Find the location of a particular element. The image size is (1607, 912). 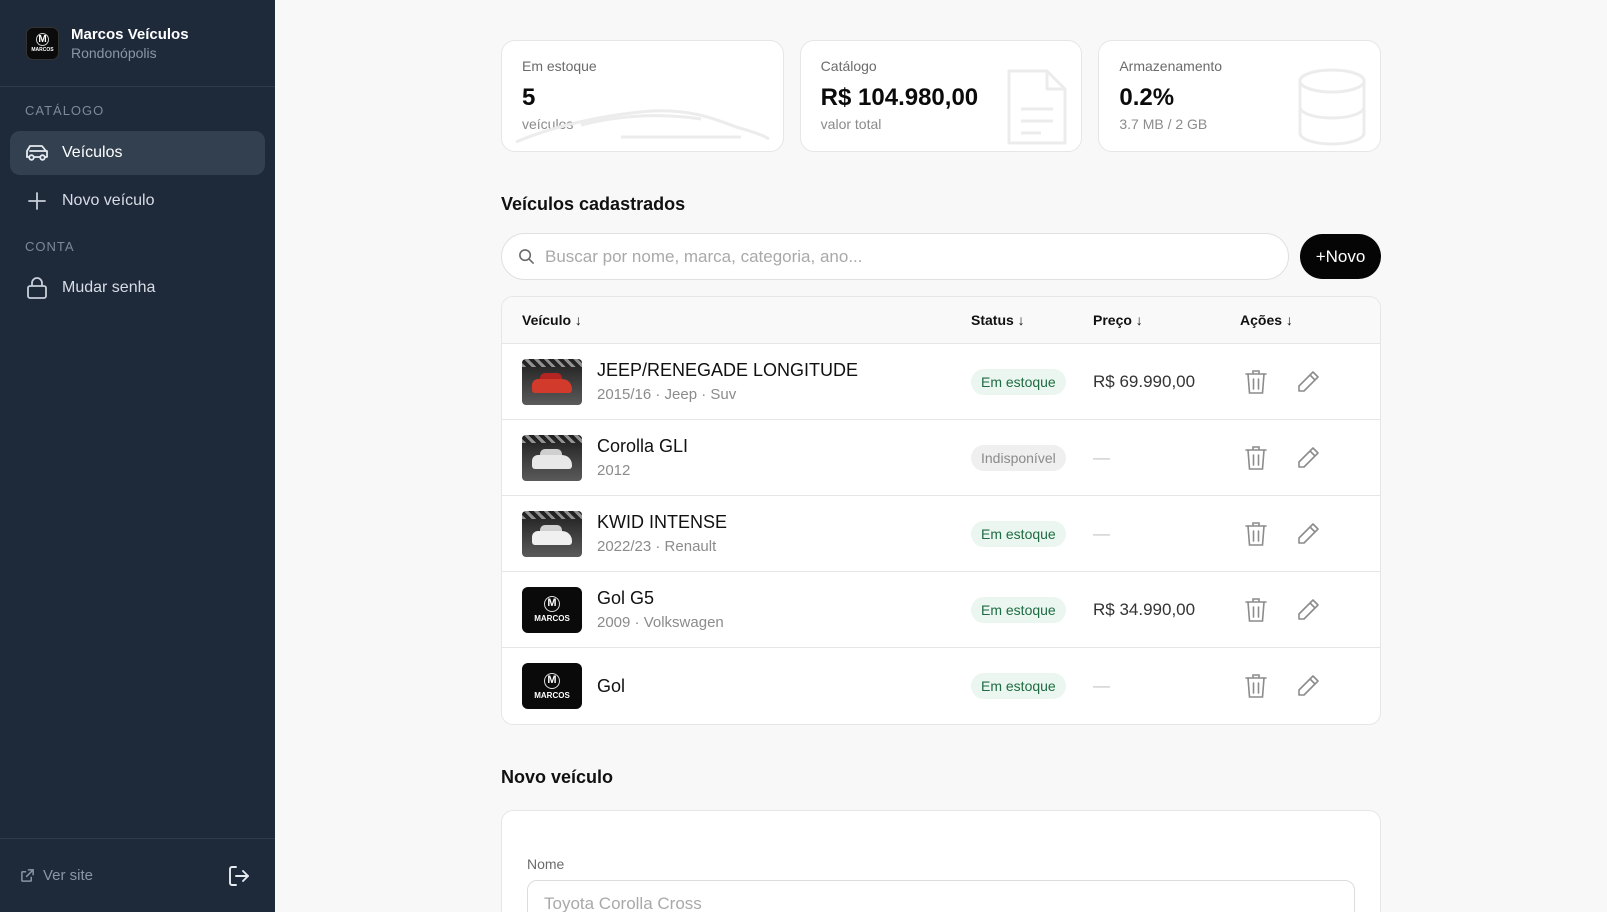

column-header-status: Status ↓ is located at coordinates (1032, 320).